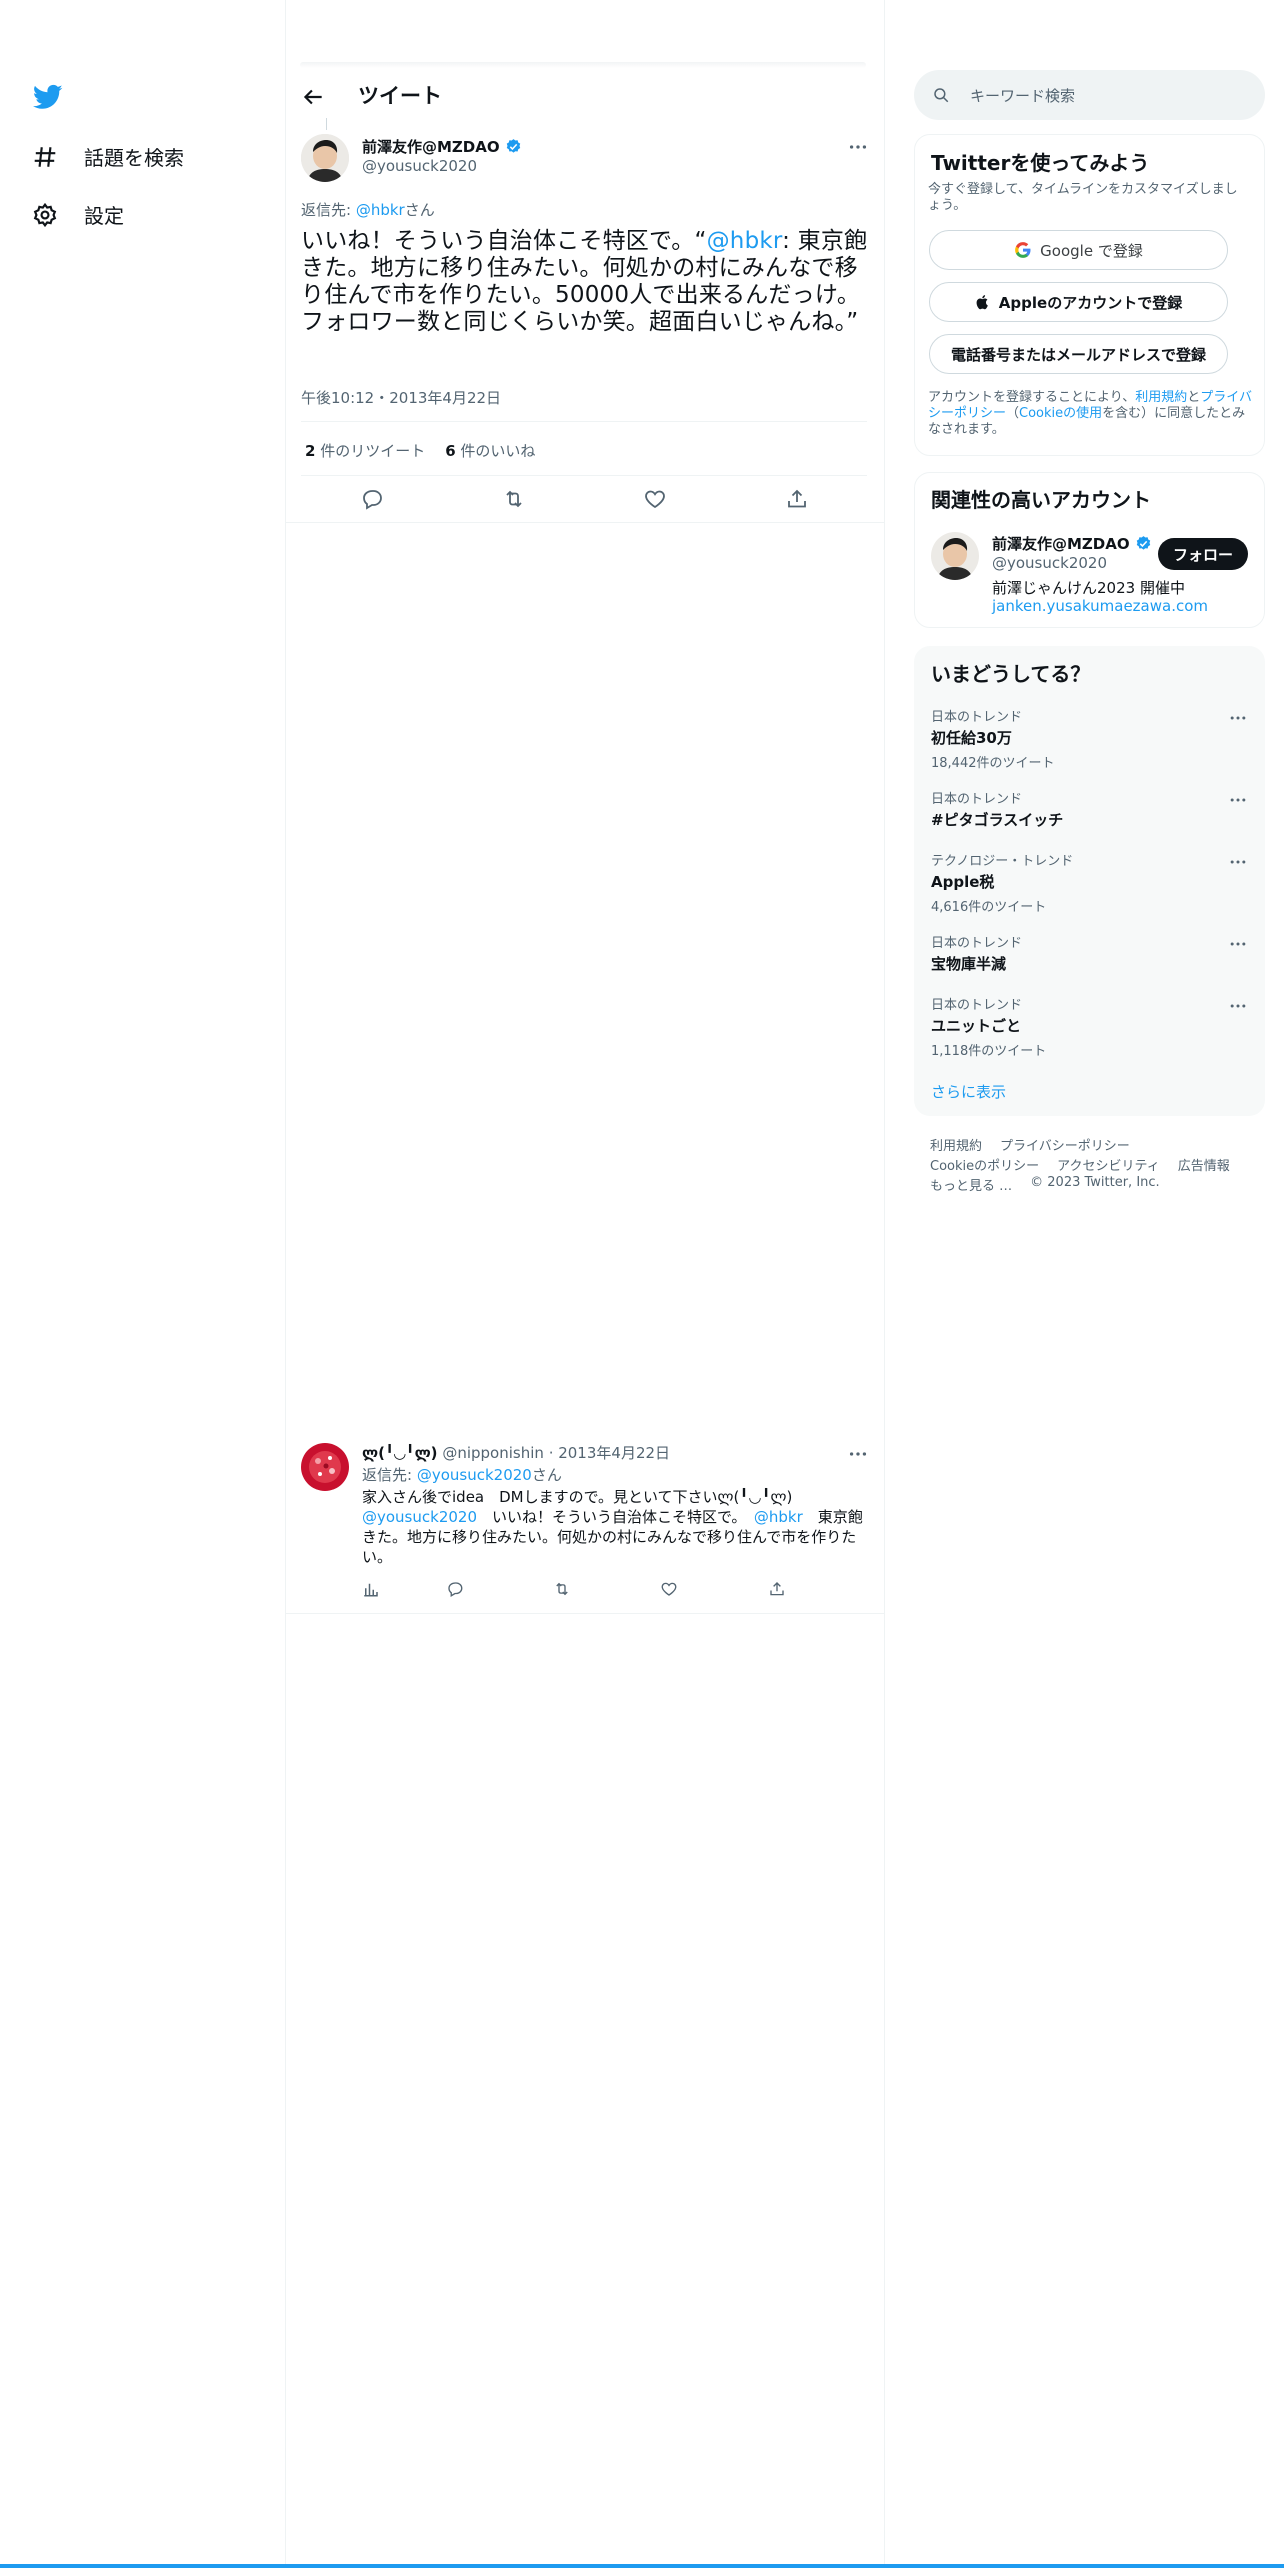 This screenshot has height=2568, width=1284. What do you see at coordinates (400, 1453) in the screenshot?
I see `reply-author-name: ლ(╹◡╹ლ)` at bounding box center [400, 1453].